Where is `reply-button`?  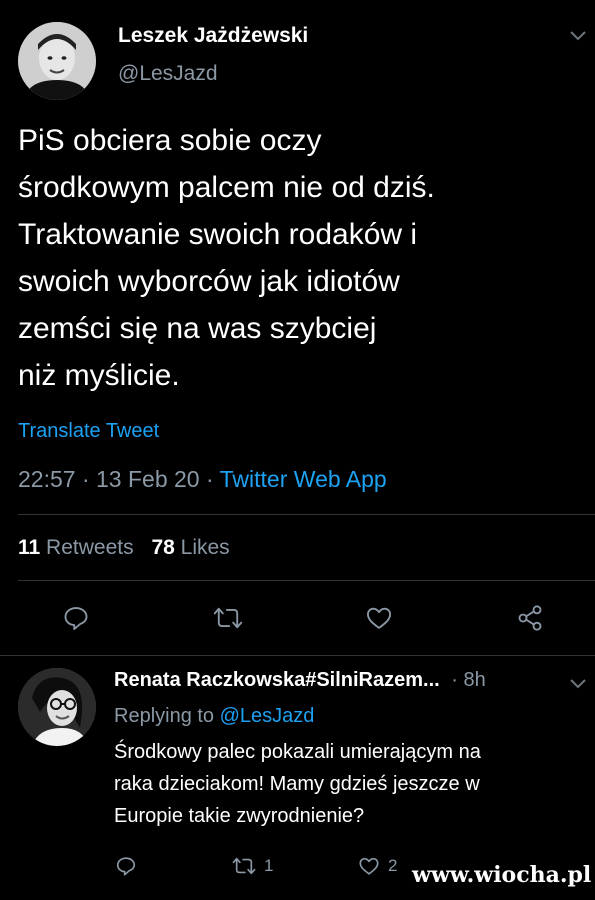 reply-button is located at coordinates (76, 618).